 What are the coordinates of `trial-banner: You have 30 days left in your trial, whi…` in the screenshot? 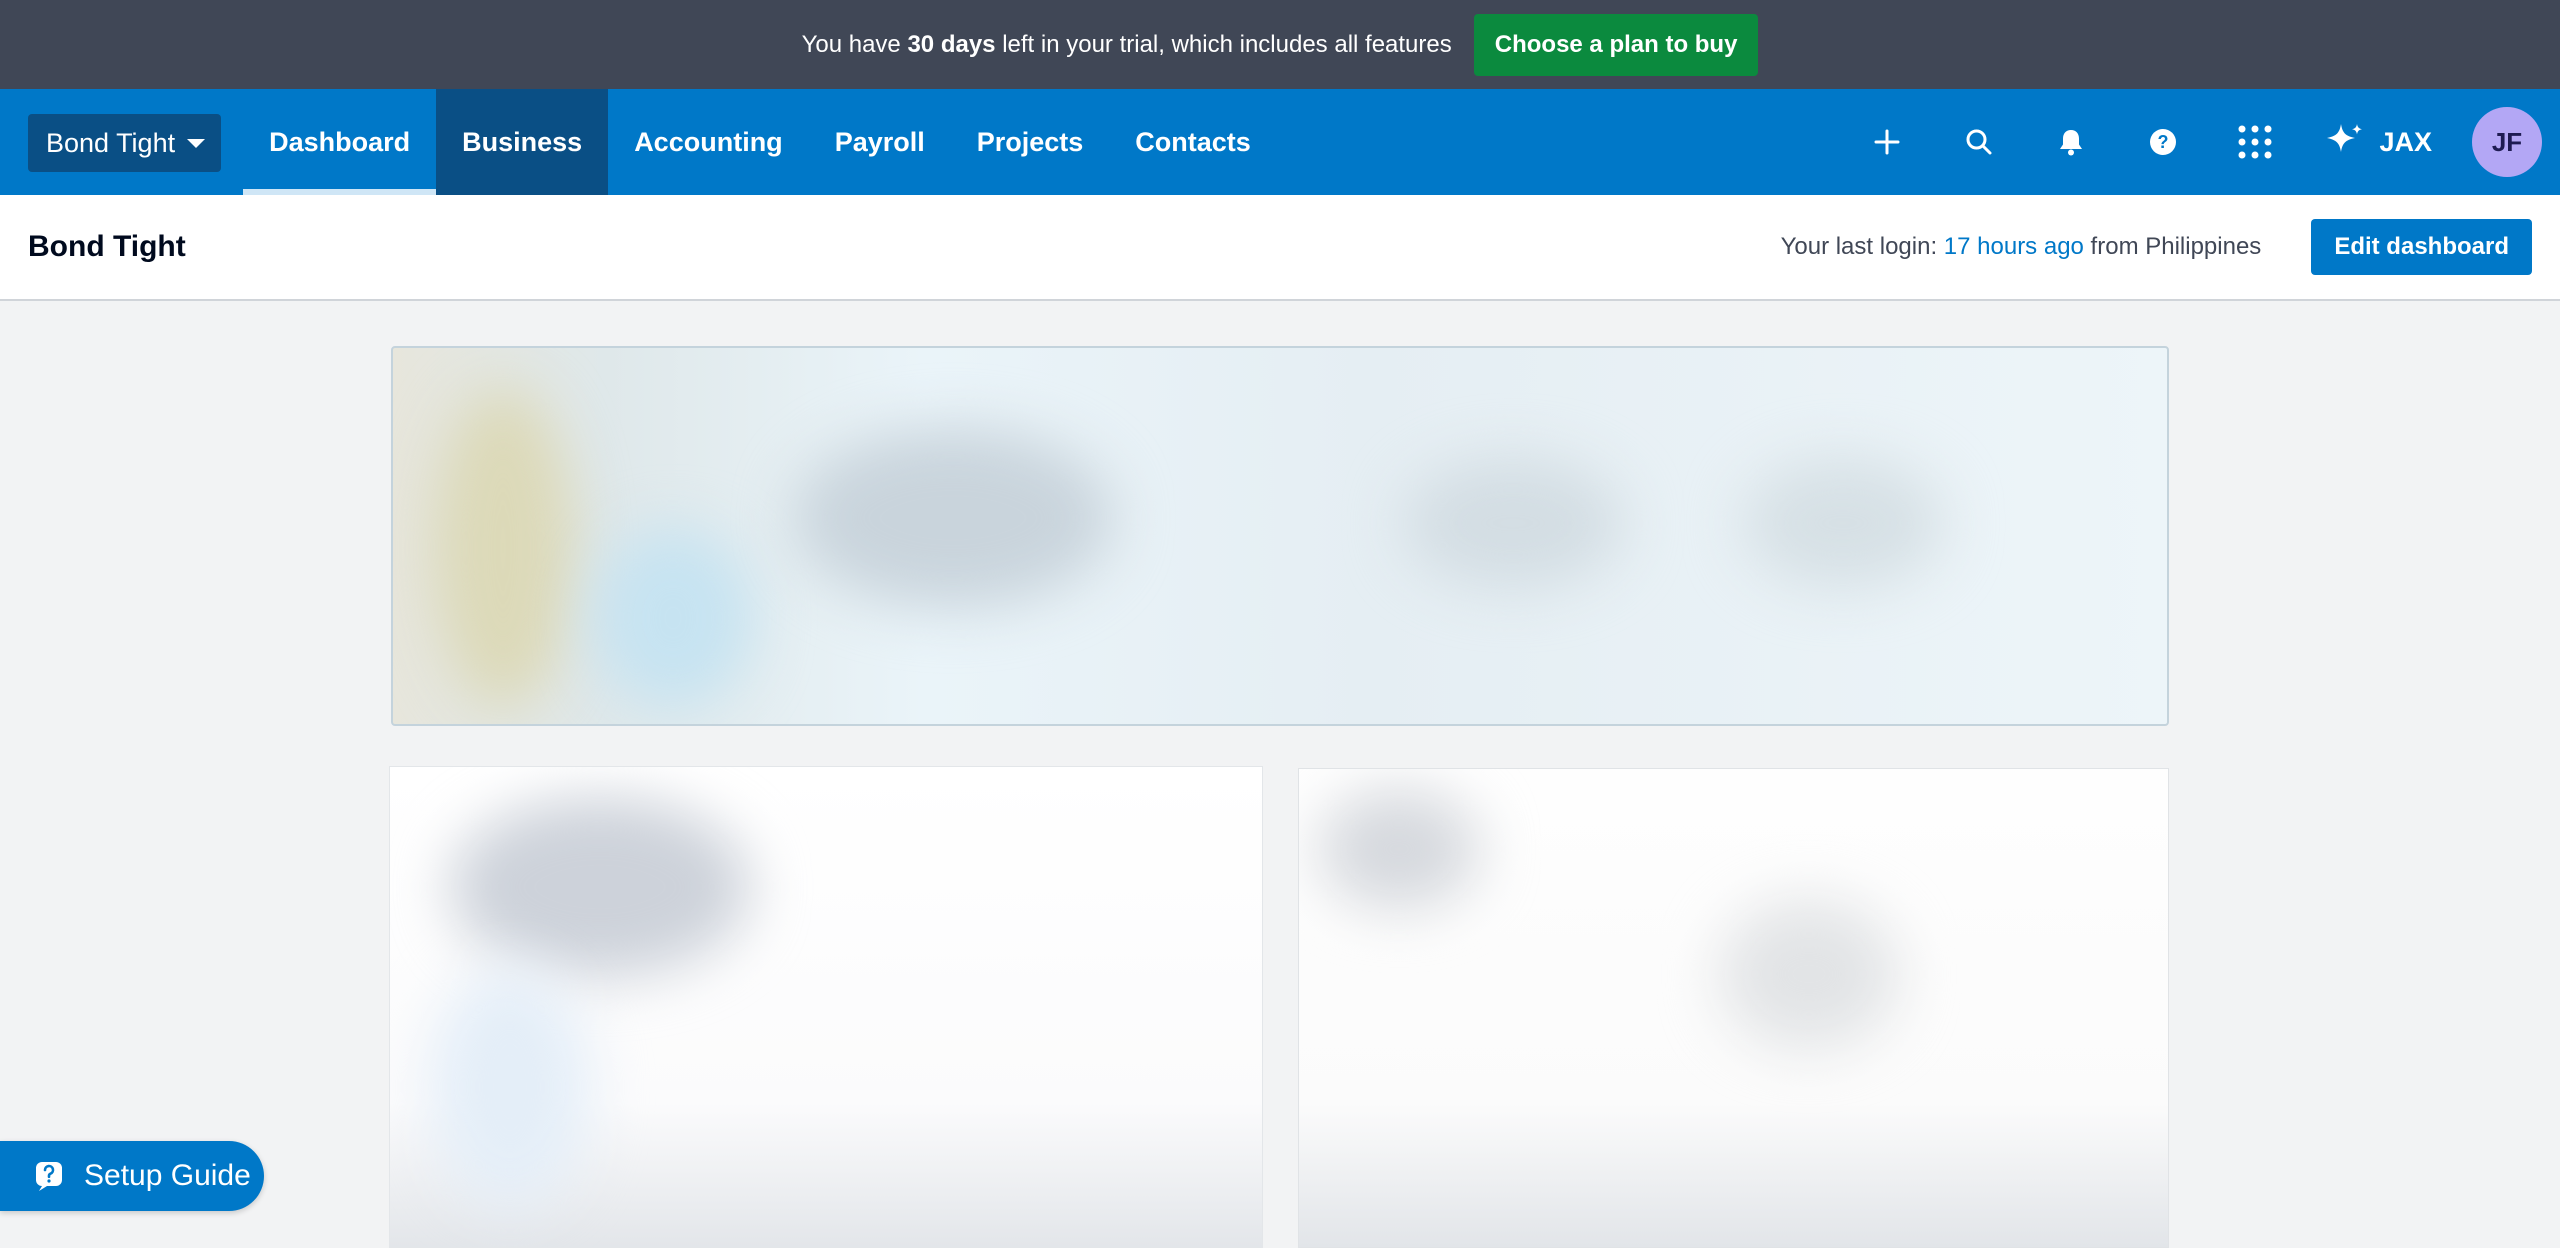 It's located at (1280, 44).